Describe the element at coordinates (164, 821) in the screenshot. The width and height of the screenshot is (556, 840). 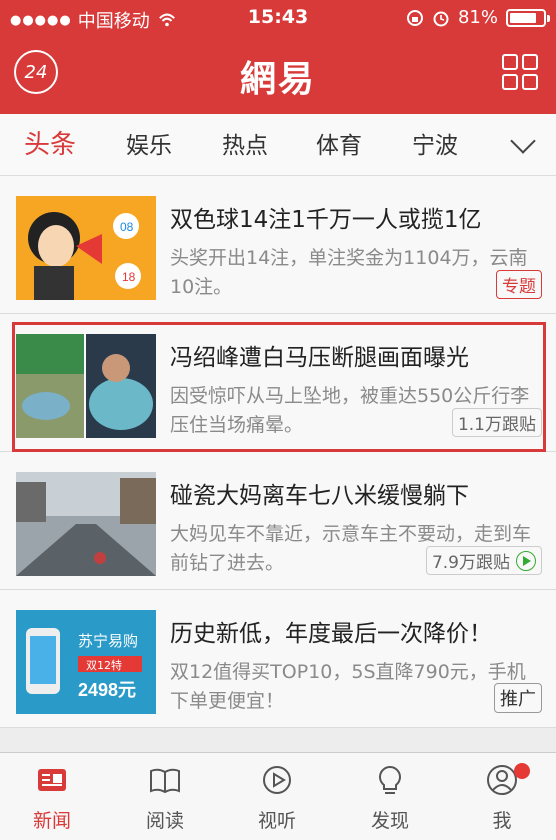
I see `bottom-tab-label: 阅读` at that location.